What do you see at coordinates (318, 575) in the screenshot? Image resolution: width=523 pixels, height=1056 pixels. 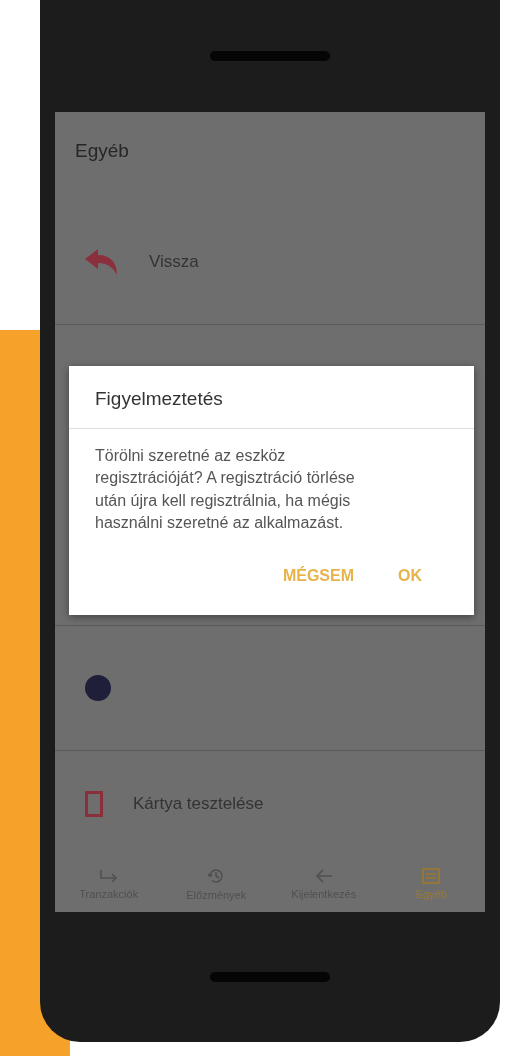 I see `dialog-button: MÉGSEM` at bounding box center [318, 575].